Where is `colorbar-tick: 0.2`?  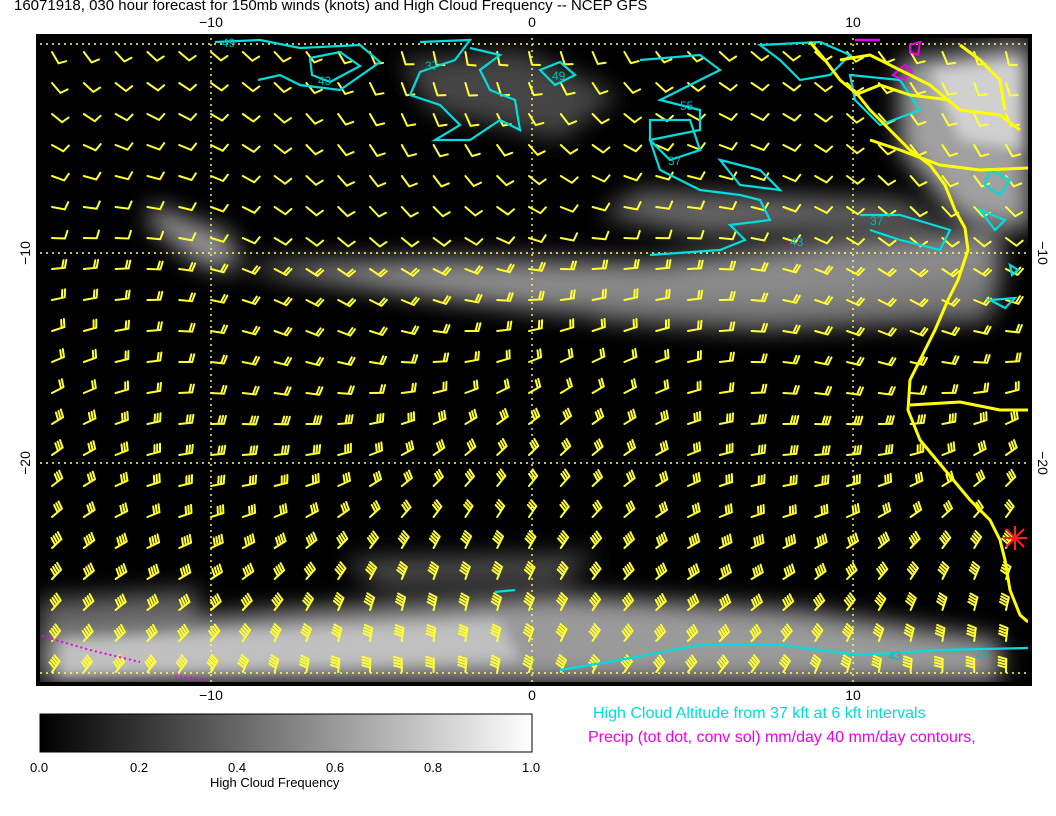 colorbar-tick: 0.2 is located at coordinates (139, 767).